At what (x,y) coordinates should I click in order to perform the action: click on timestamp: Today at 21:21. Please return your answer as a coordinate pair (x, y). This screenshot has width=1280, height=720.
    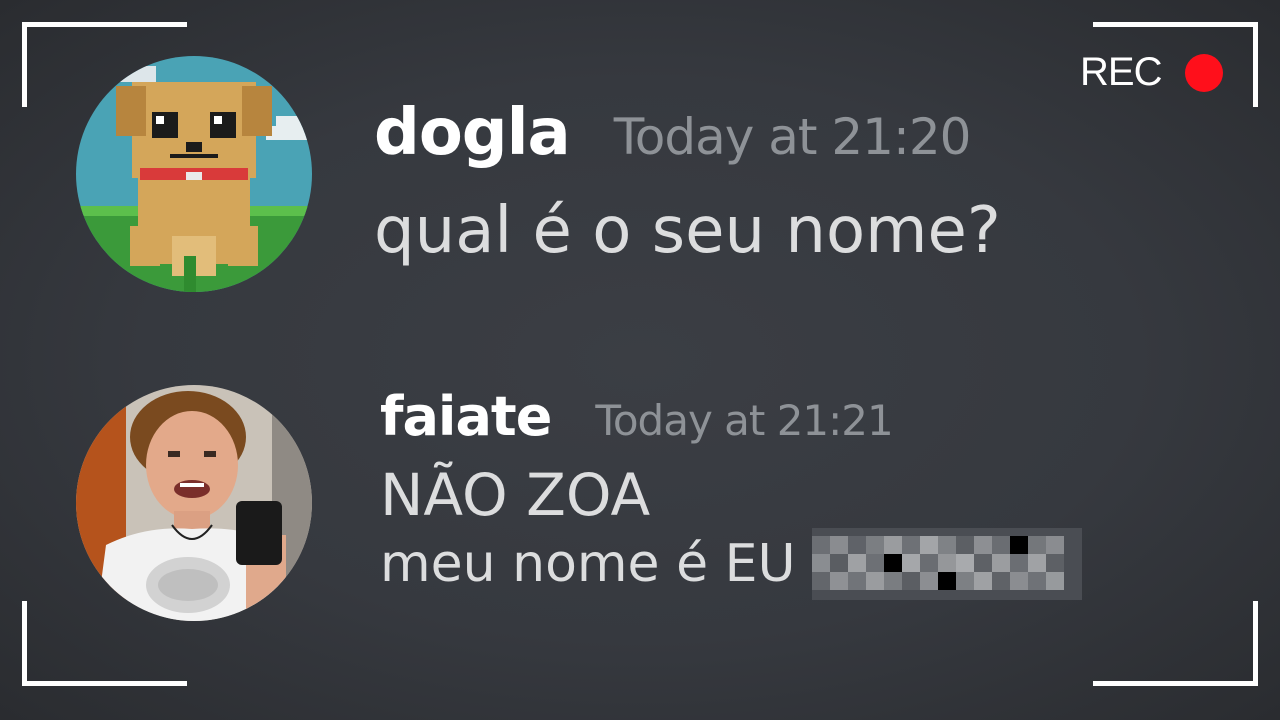
    Looking at the image, I should click on (744, 420).